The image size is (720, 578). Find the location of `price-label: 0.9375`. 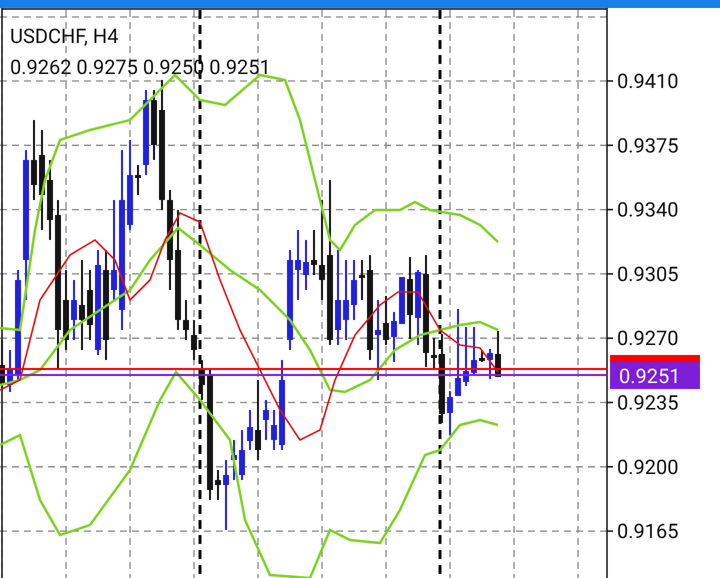

price-label: 0.9375 is located at coordinates (647, 145).